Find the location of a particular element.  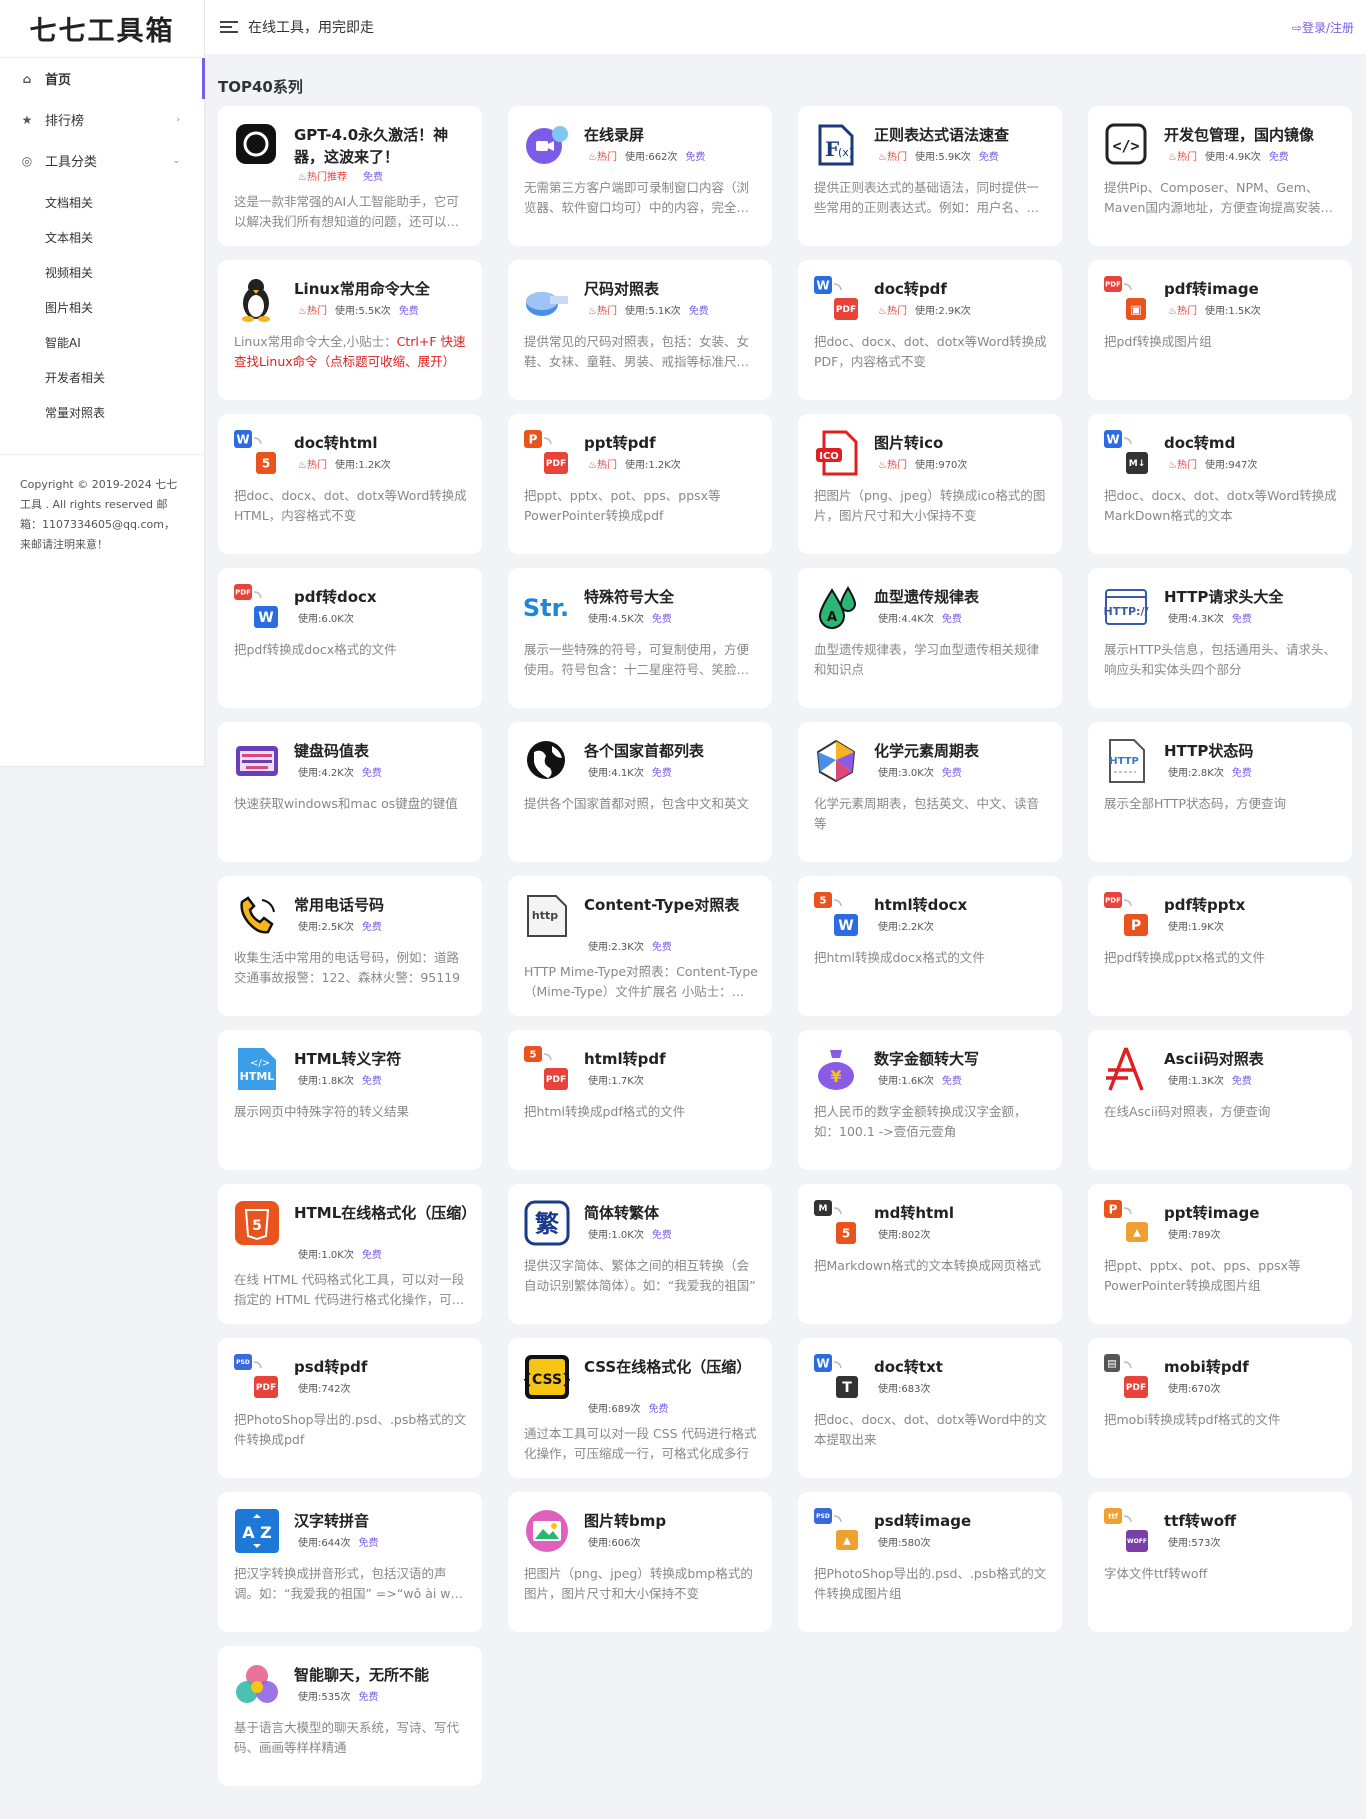

tool-title: ppt转image is located at coordinates (1253, 1213).